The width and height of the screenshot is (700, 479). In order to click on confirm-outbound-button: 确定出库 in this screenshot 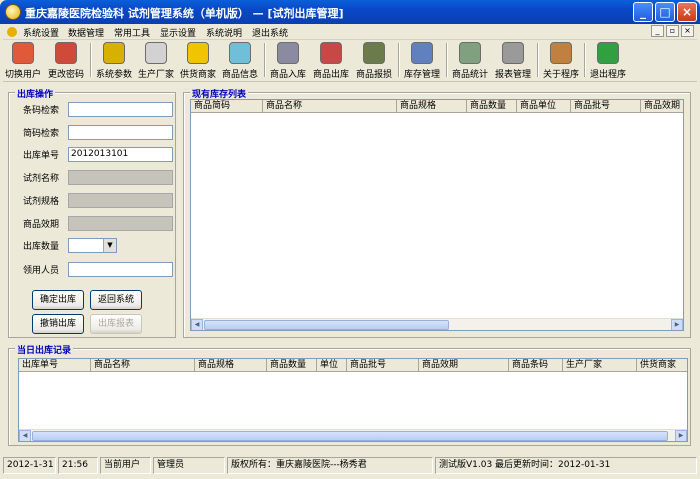, I will do `click(58, 300)`.